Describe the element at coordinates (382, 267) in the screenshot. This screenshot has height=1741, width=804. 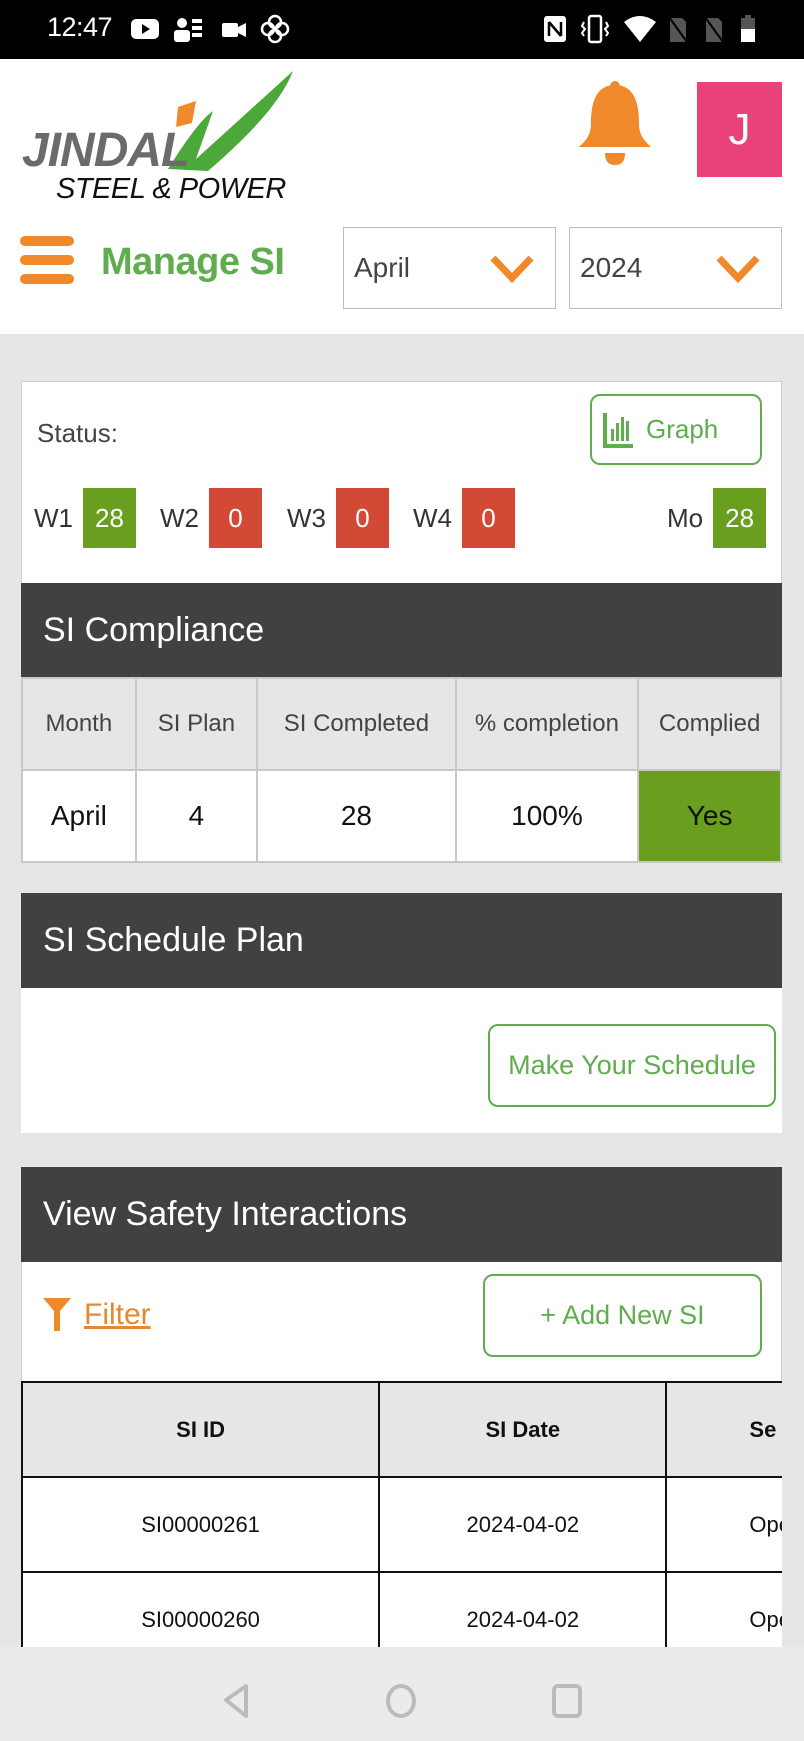
I see `month-select-value: April` at that location.